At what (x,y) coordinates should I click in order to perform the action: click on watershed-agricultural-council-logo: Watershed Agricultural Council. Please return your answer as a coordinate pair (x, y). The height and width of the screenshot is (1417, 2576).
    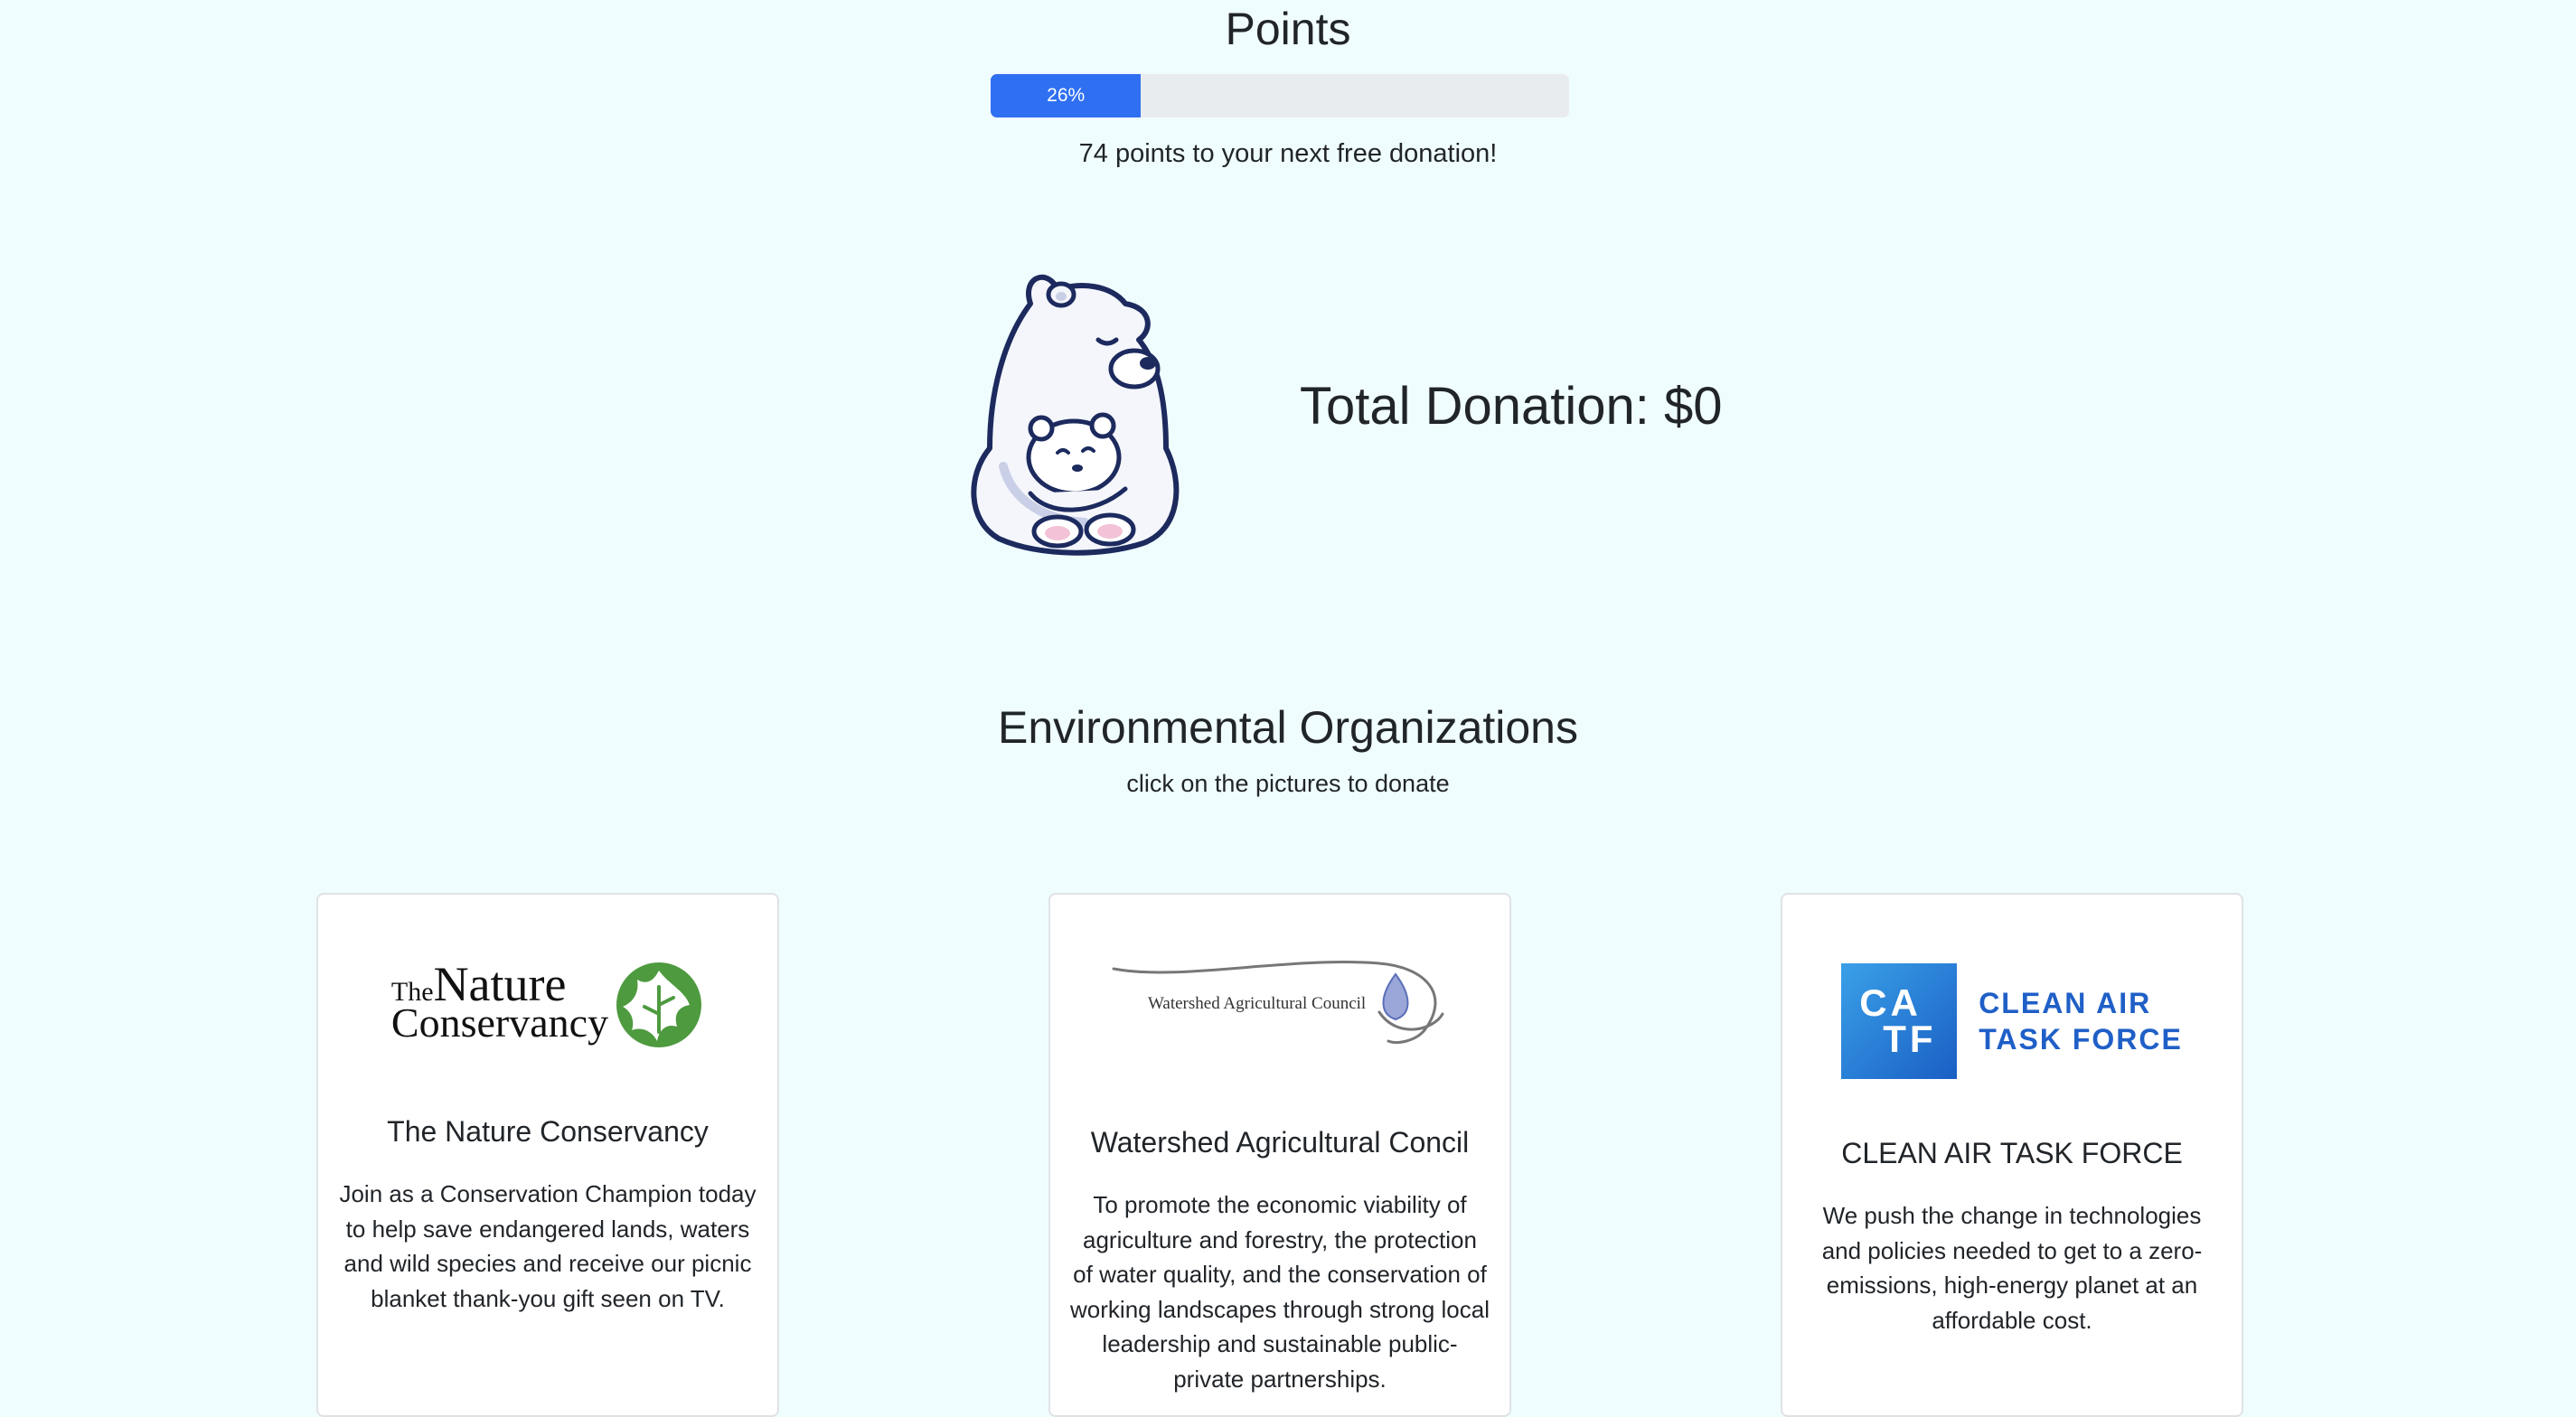
    Looking at the image, I should click on (1280, 1007).